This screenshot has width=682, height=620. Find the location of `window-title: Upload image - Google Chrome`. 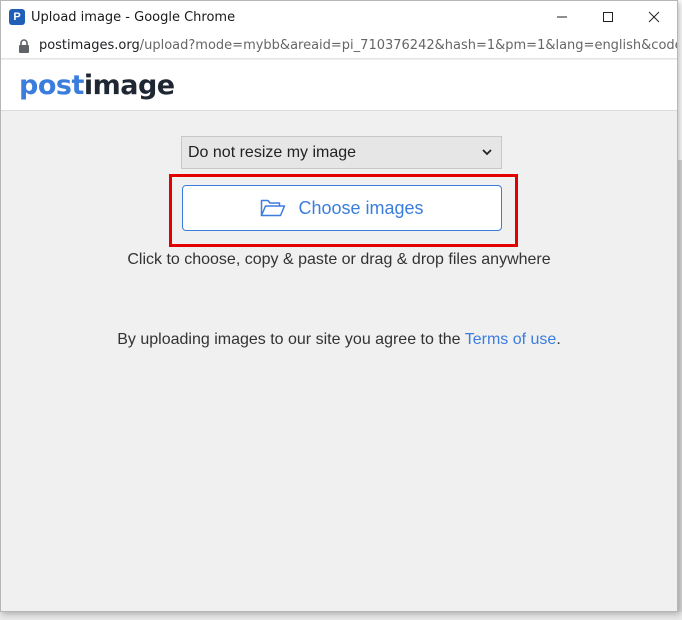

window-title: Upload image - Google Chrome is located at coordinates (133, 17).